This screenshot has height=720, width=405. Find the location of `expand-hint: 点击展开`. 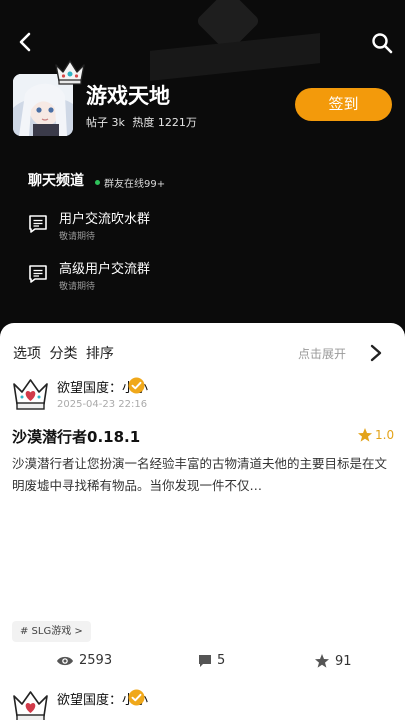

expand-hint: 点击展开 is located at coordinates (322, 353).